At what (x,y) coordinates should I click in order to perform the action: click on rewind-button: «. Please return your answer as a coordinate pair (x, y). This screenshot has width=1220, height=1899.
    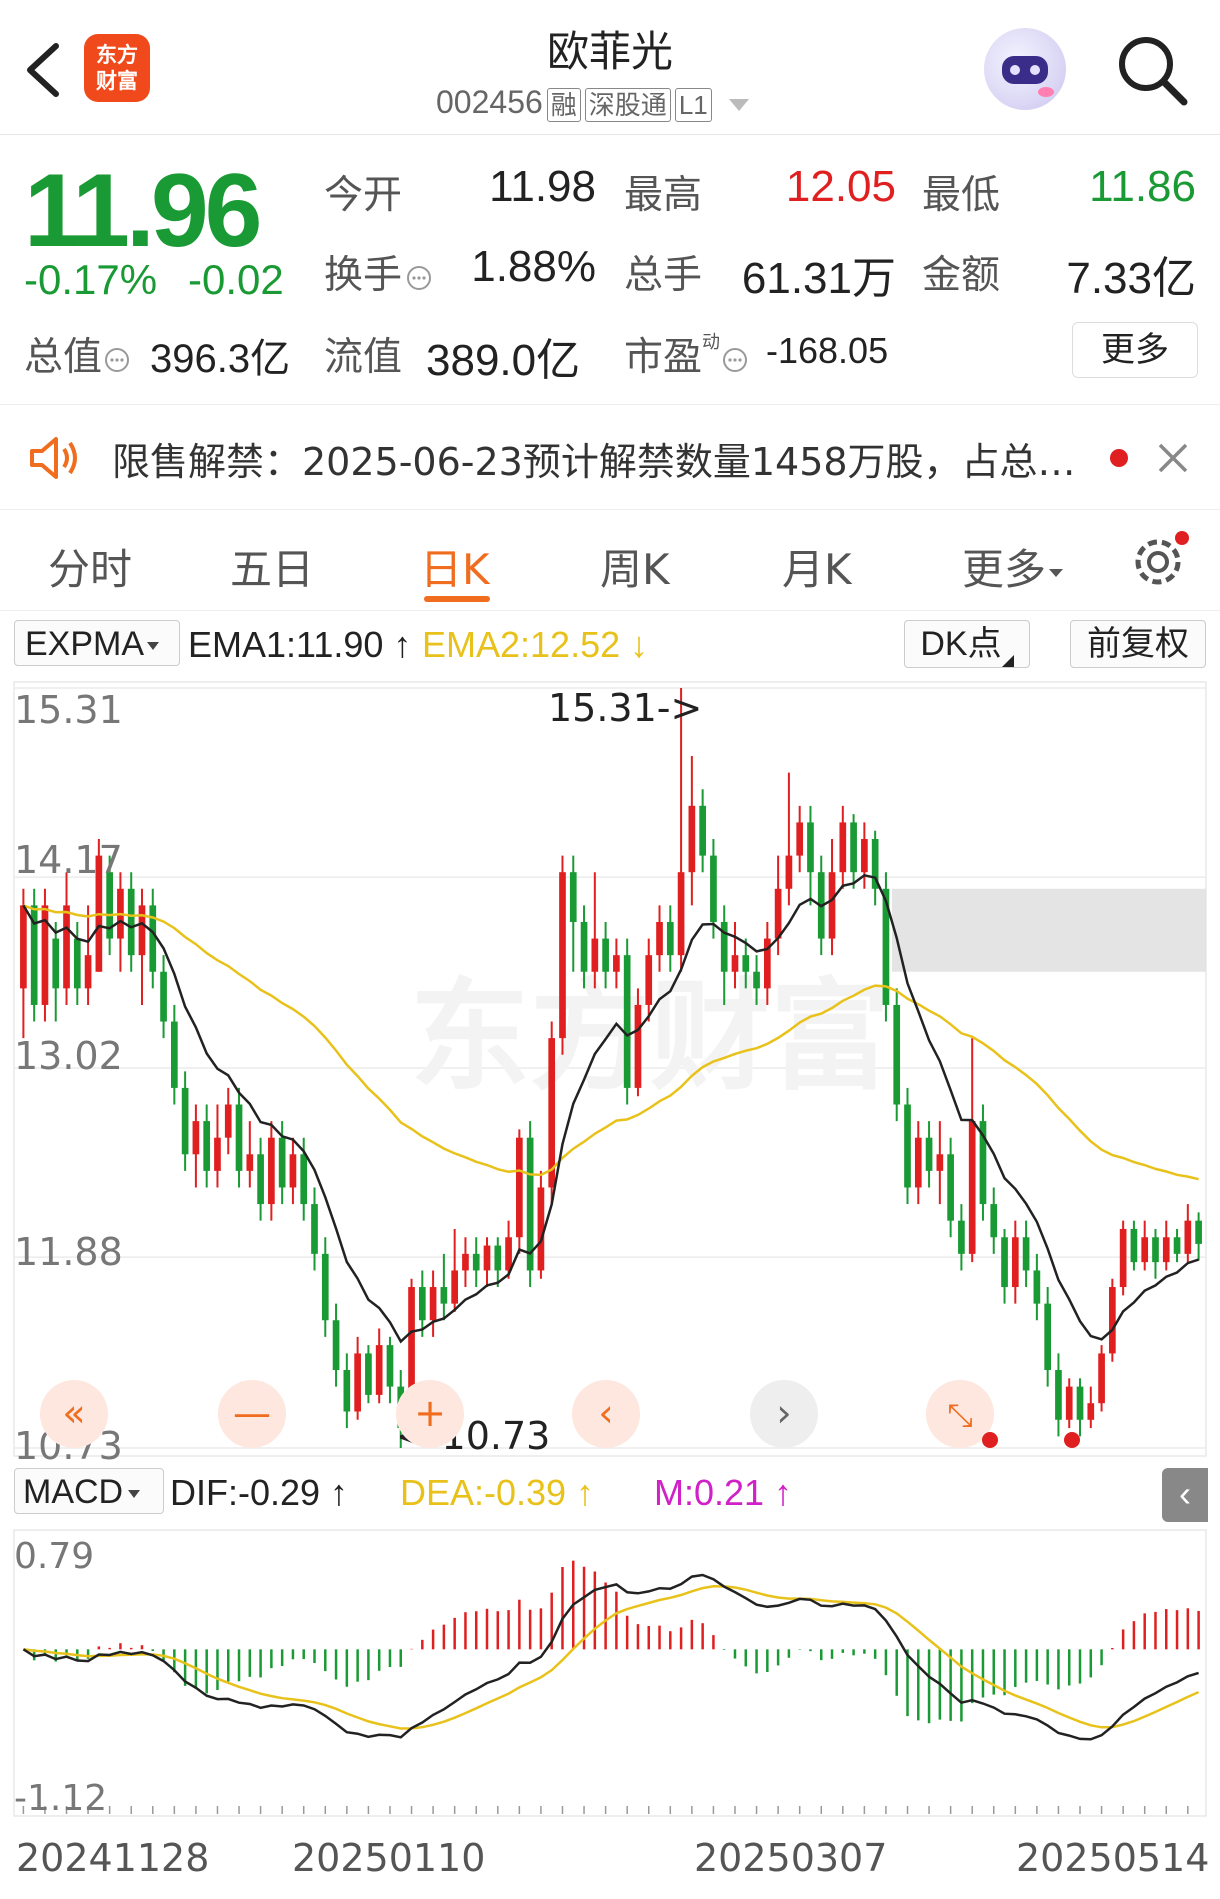
    Looking at the image, I should click on (74, 1414).